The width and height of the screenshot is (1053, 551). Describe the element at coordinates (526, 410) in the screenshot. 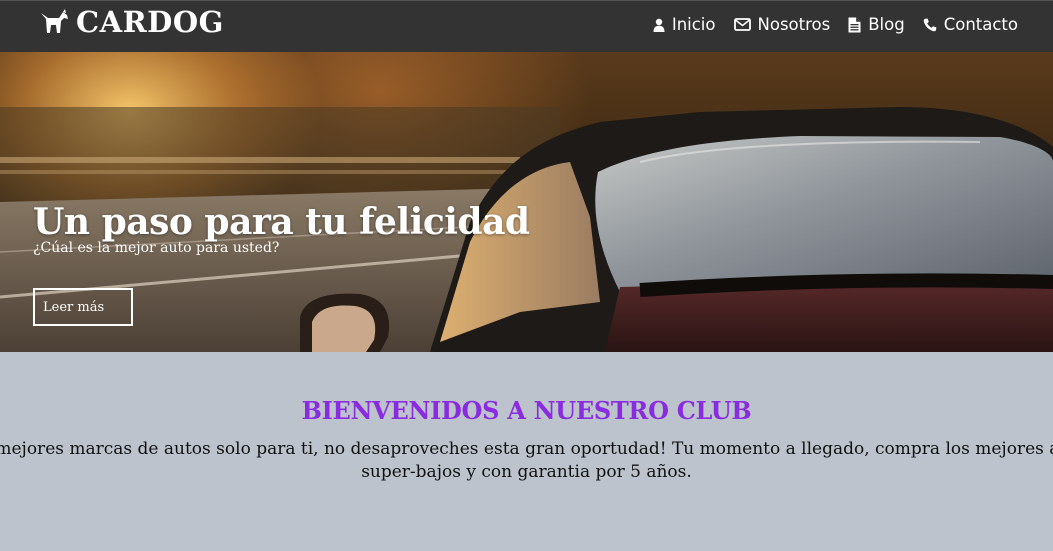

I see `welcome-title: BIENVENIDOS A NUESTRO CLUB` at that location.